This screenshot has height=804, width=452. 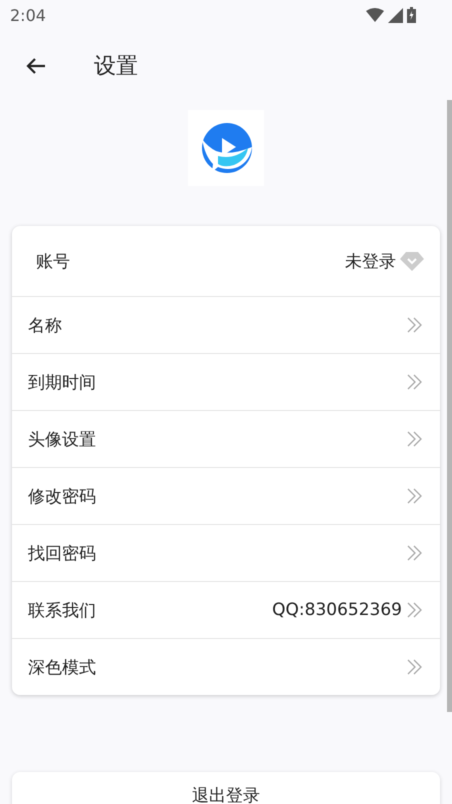 What do you see at coordinates (226, 261) in the screenshot?
I see `settings-row: 账号 未登录` at bounding box center [226, 261].